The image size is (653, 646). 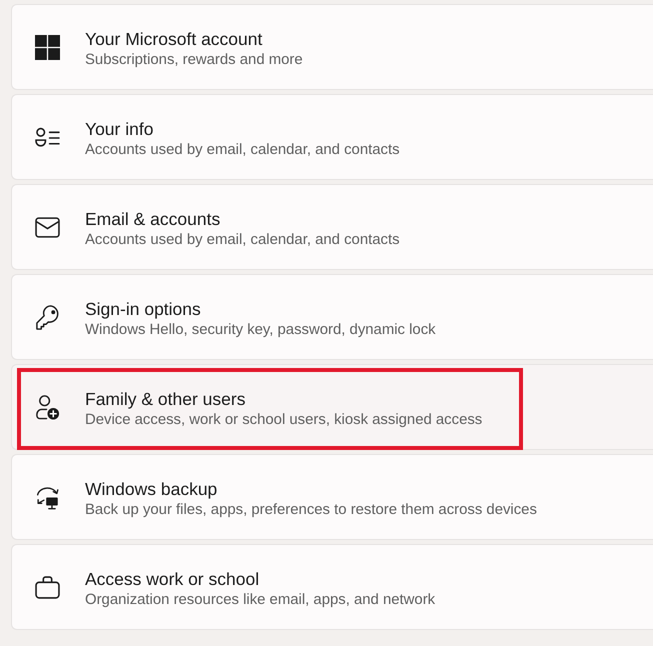 I want to click on item-description: Windows Hello, security key, password, dynamic lock, so click(x=260, y=330).